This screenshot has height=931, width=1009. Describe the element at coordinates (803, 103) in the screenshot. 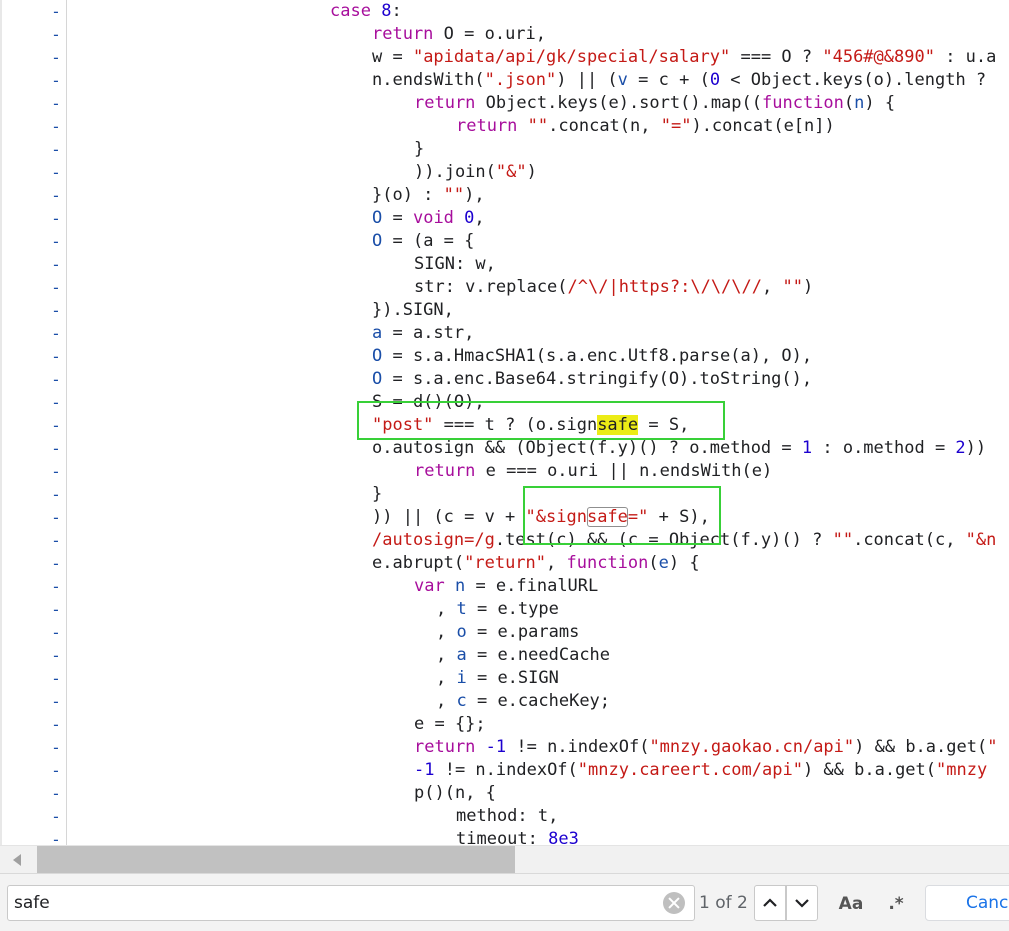

I see `code-token: function` at that location.